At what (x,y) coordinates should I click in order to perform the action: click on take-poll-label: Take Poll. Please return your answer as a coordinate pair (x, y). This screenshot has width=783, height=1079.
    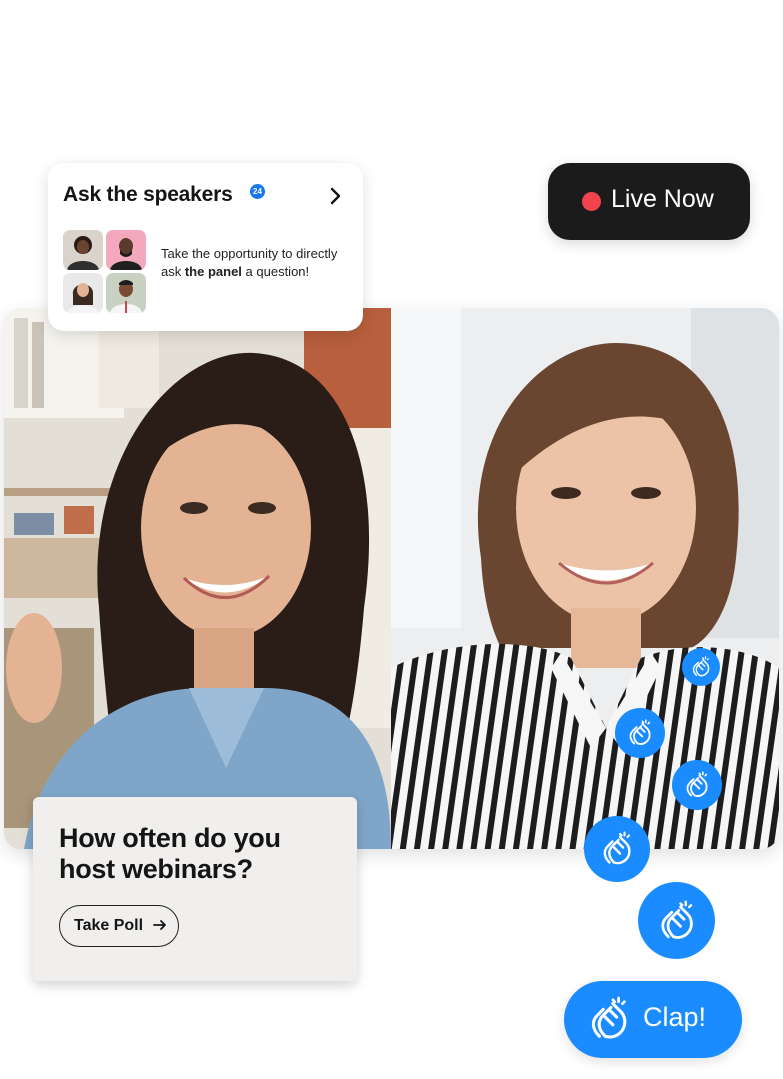
    Looking at the image, I should click on (109, 925).